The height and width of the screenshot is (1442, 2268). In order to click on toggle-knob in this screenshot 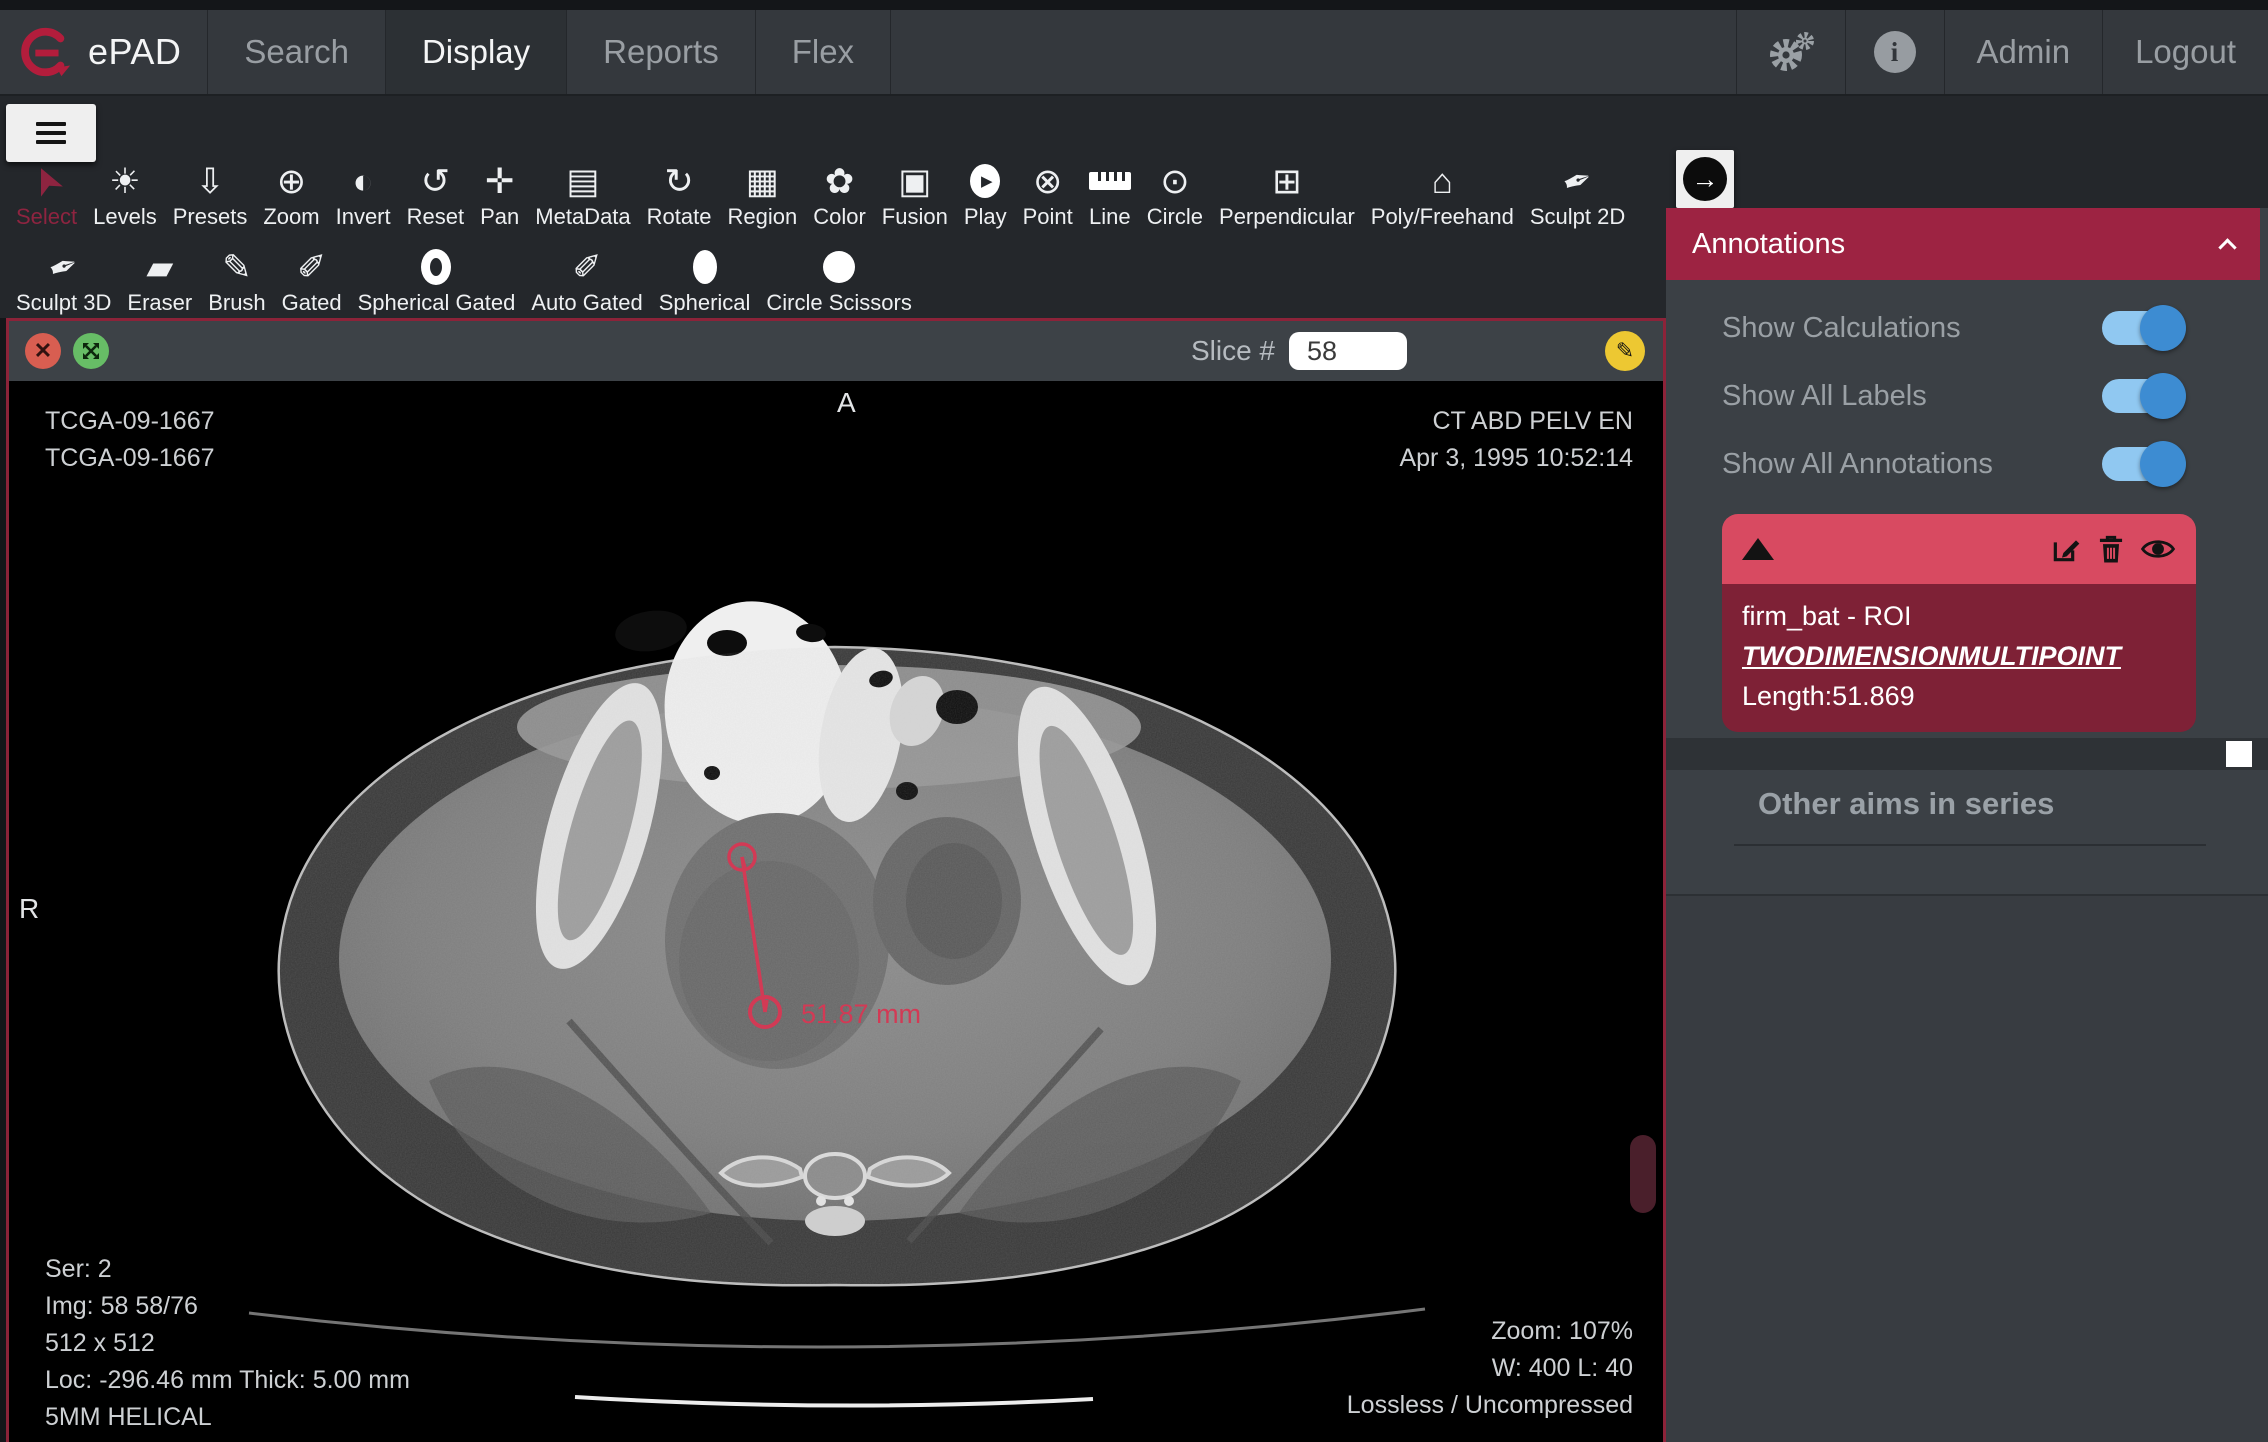, I will do `click(2163, 464)`.